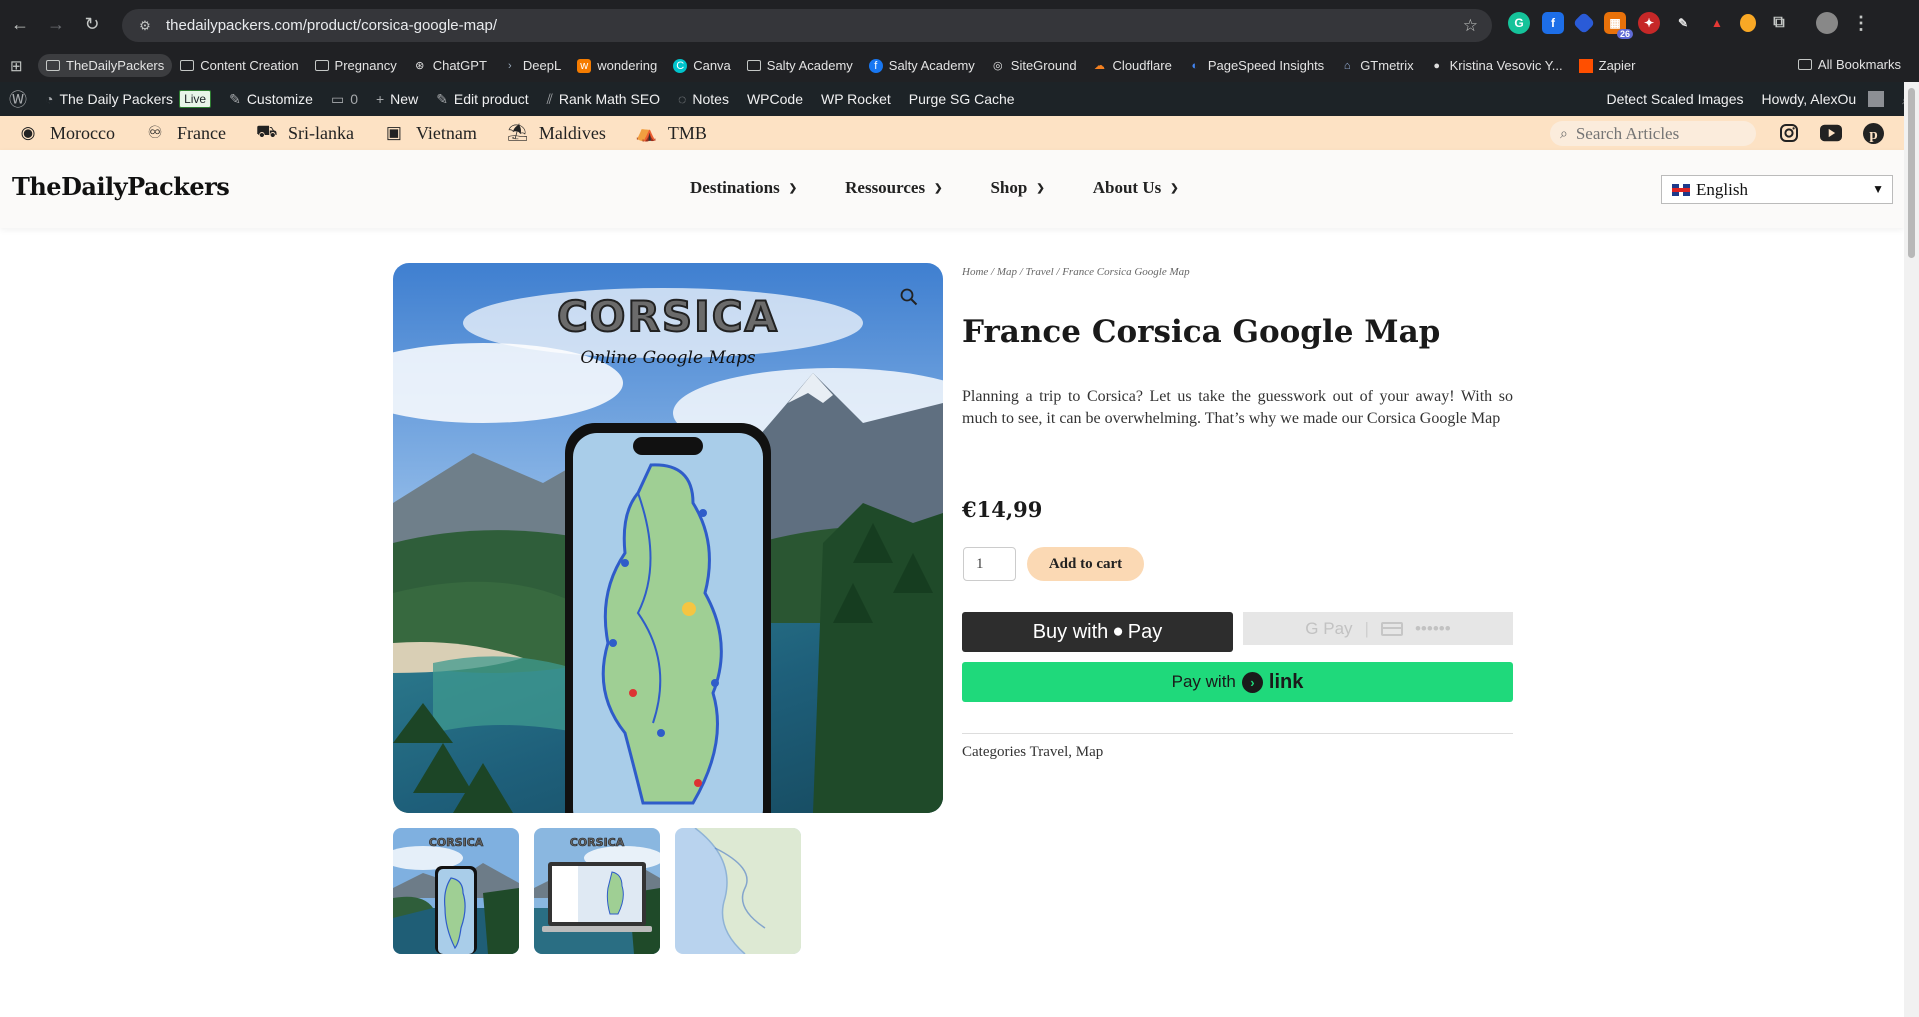 The image size is (1919, 1017). Describe the element at coordinates (617, 65) in the screenshot. I see `bookmark-wondering: w wondering` at that location.